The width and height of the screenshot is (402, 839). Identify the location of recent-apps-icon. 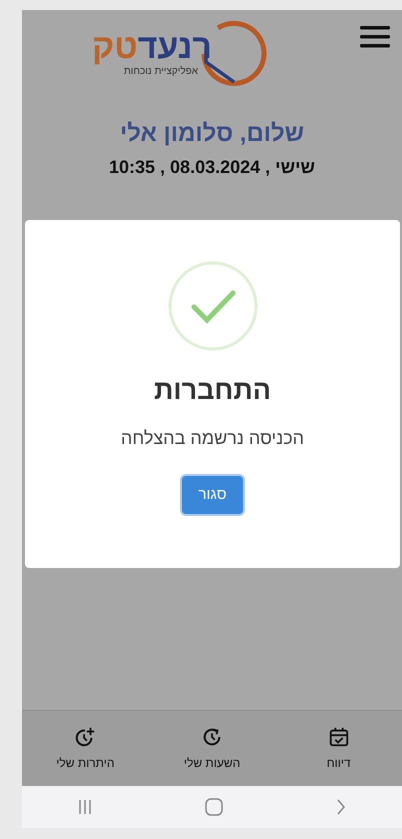
(85, 807).